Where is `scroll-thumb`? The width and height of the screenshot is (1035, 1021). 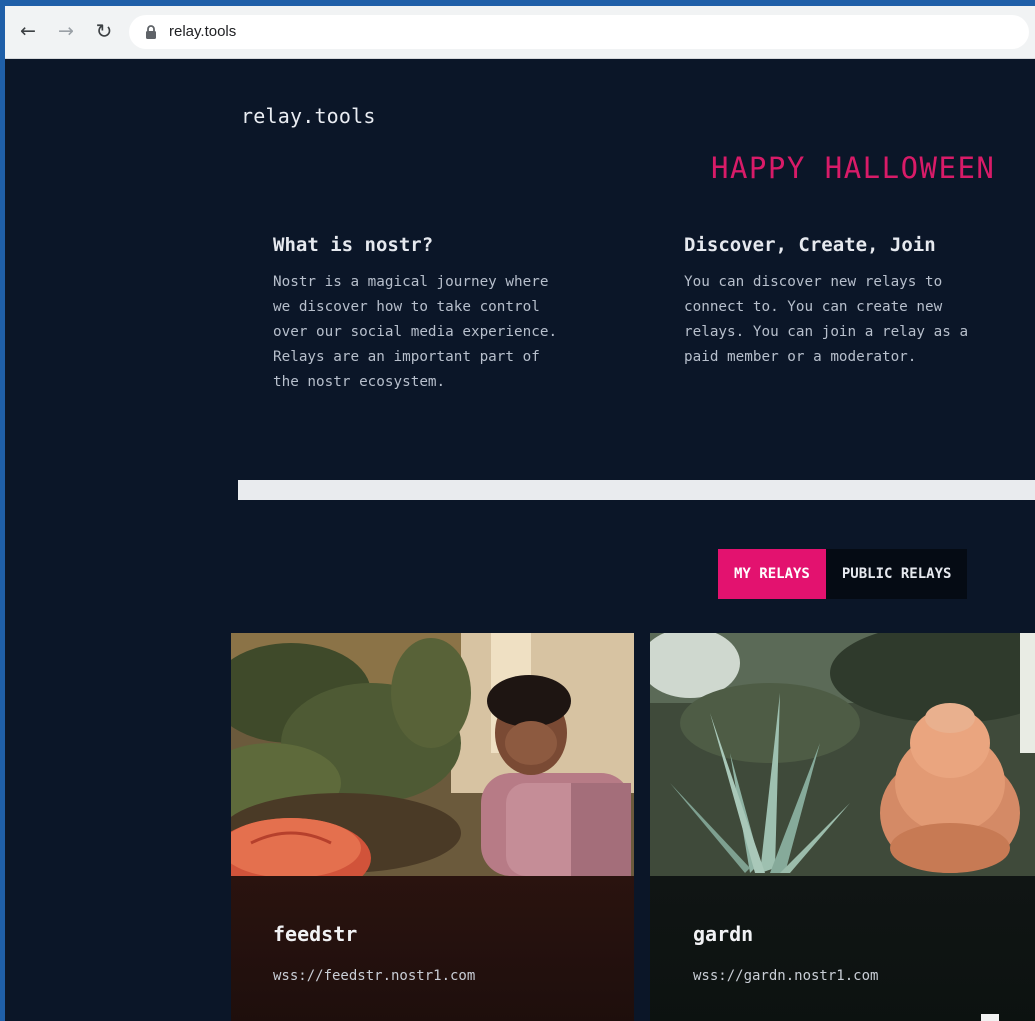 scroll-thumb is located at coordinates (990, 1017).